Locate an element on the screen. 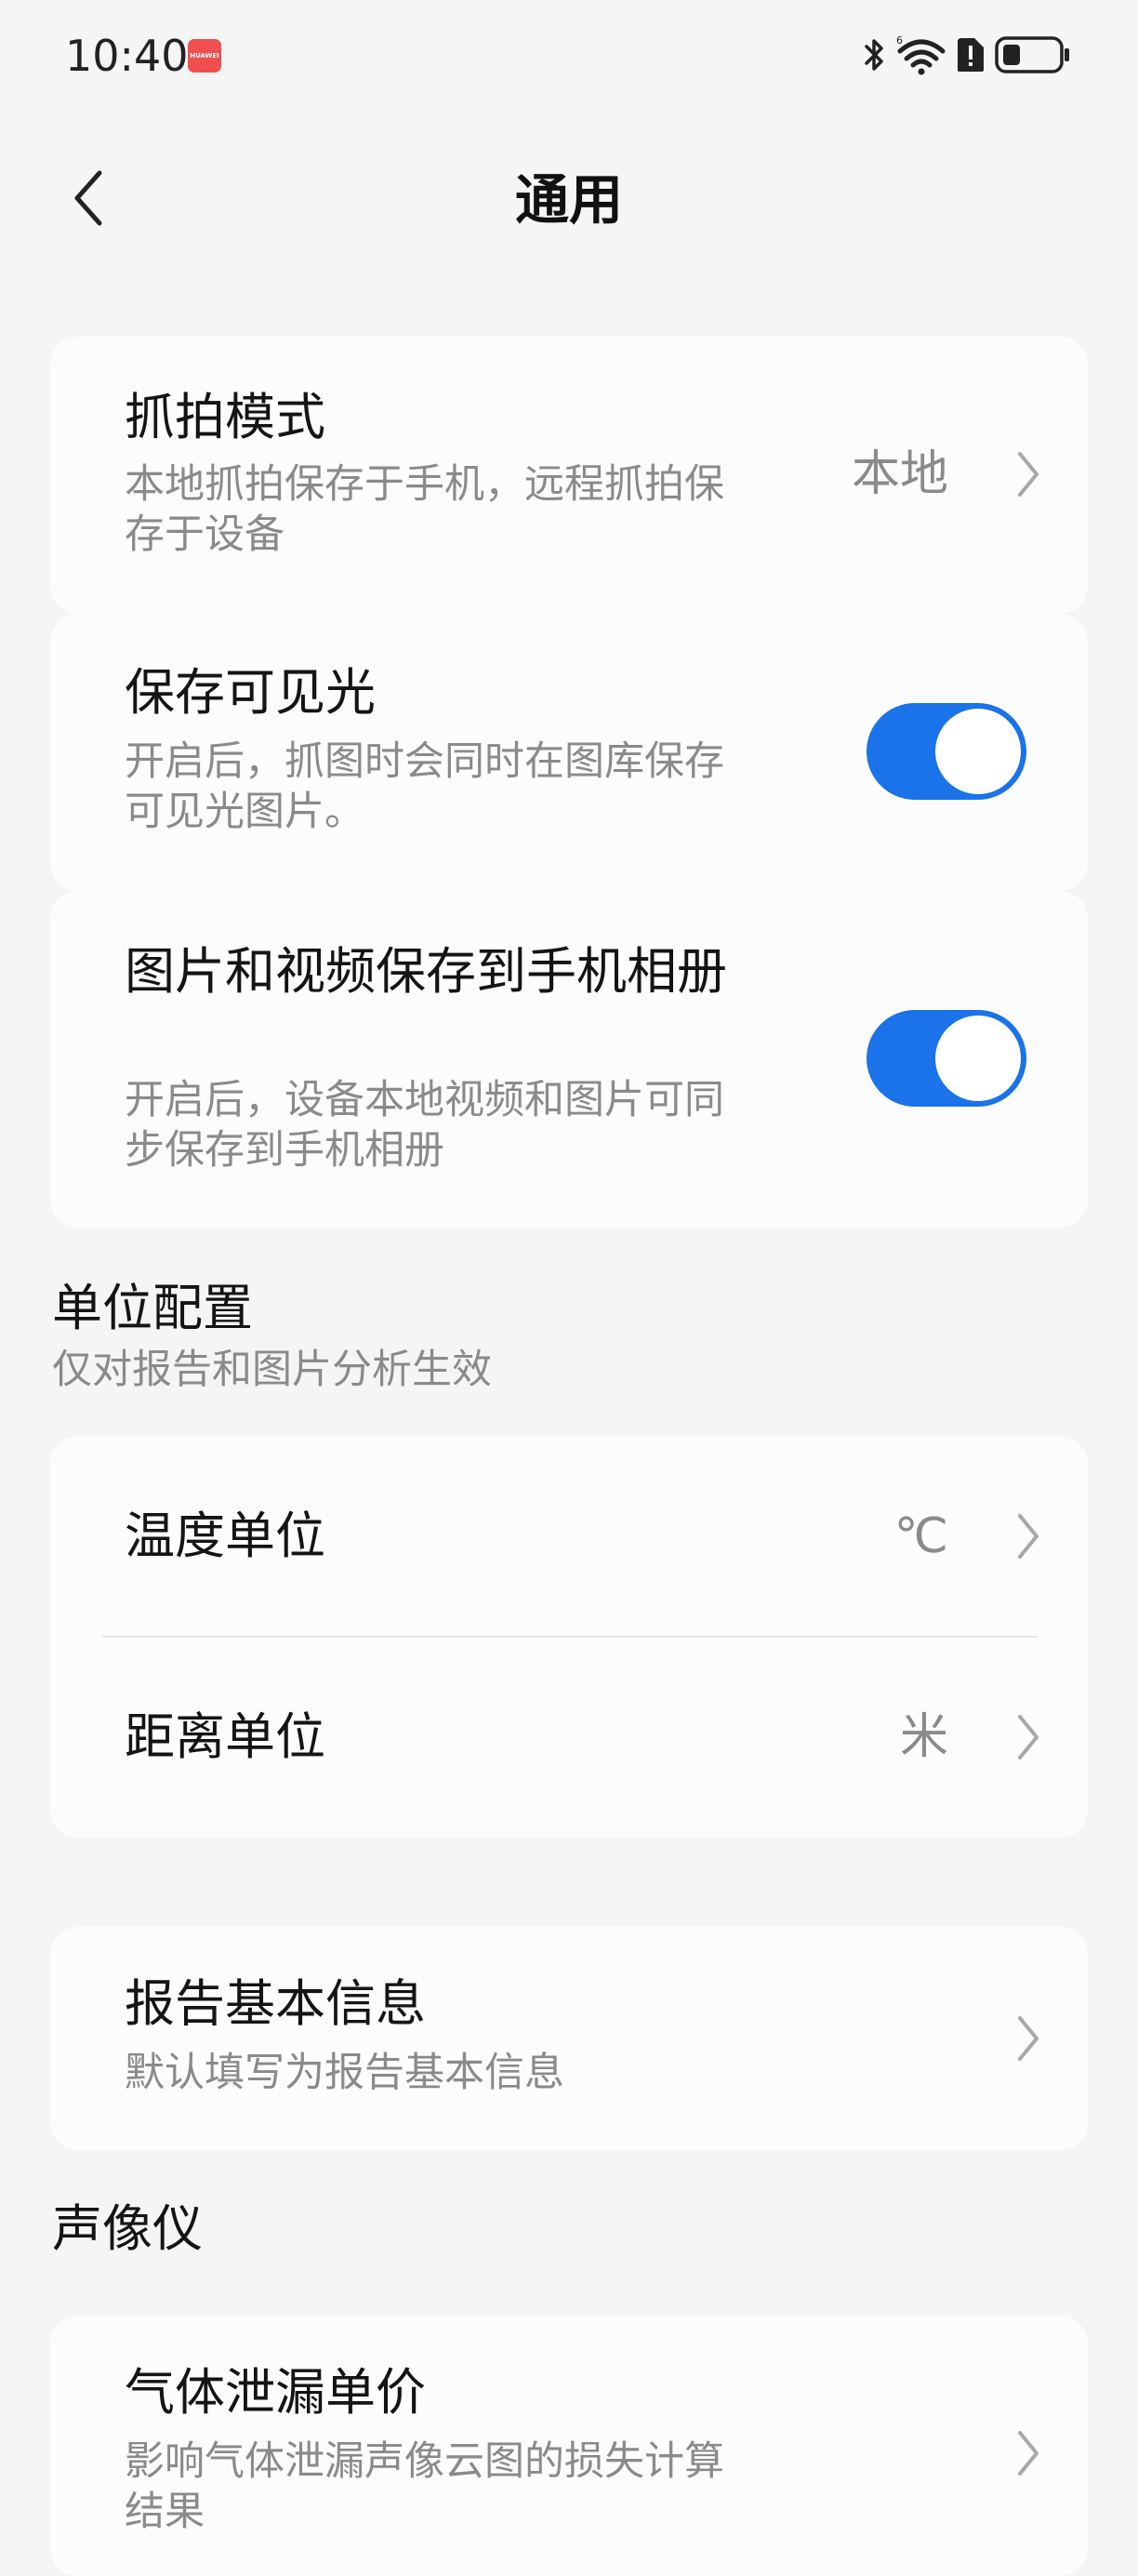  status-time: 10:40 is located at coordinates (127, 56).